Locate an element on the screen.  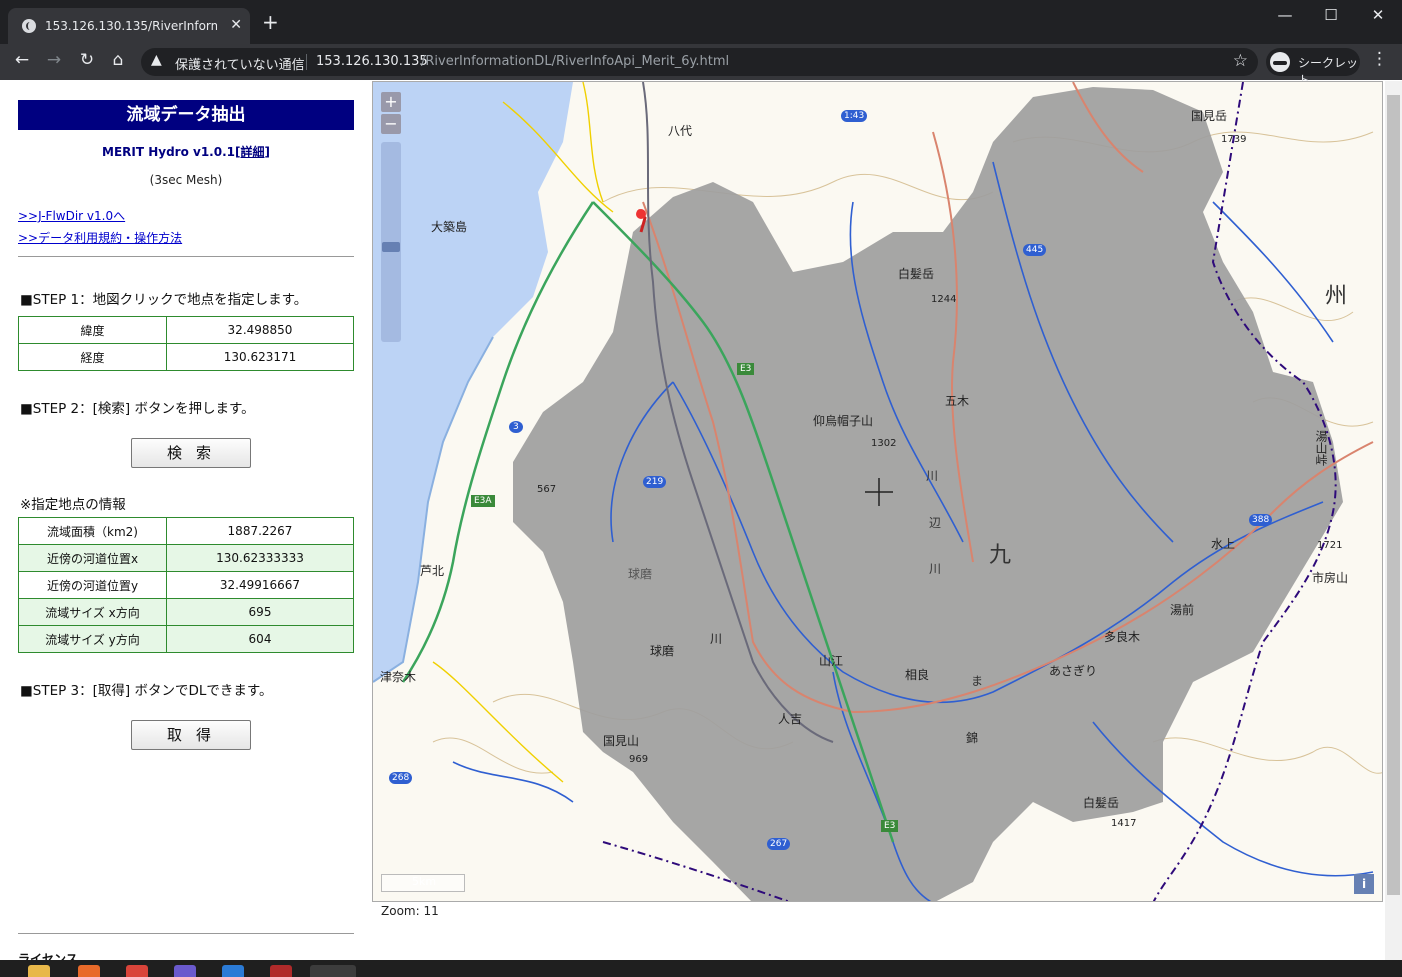
browser-tab: 153.126.130.135/RiverInformatio ✕ is located at coordinates (129, 26).